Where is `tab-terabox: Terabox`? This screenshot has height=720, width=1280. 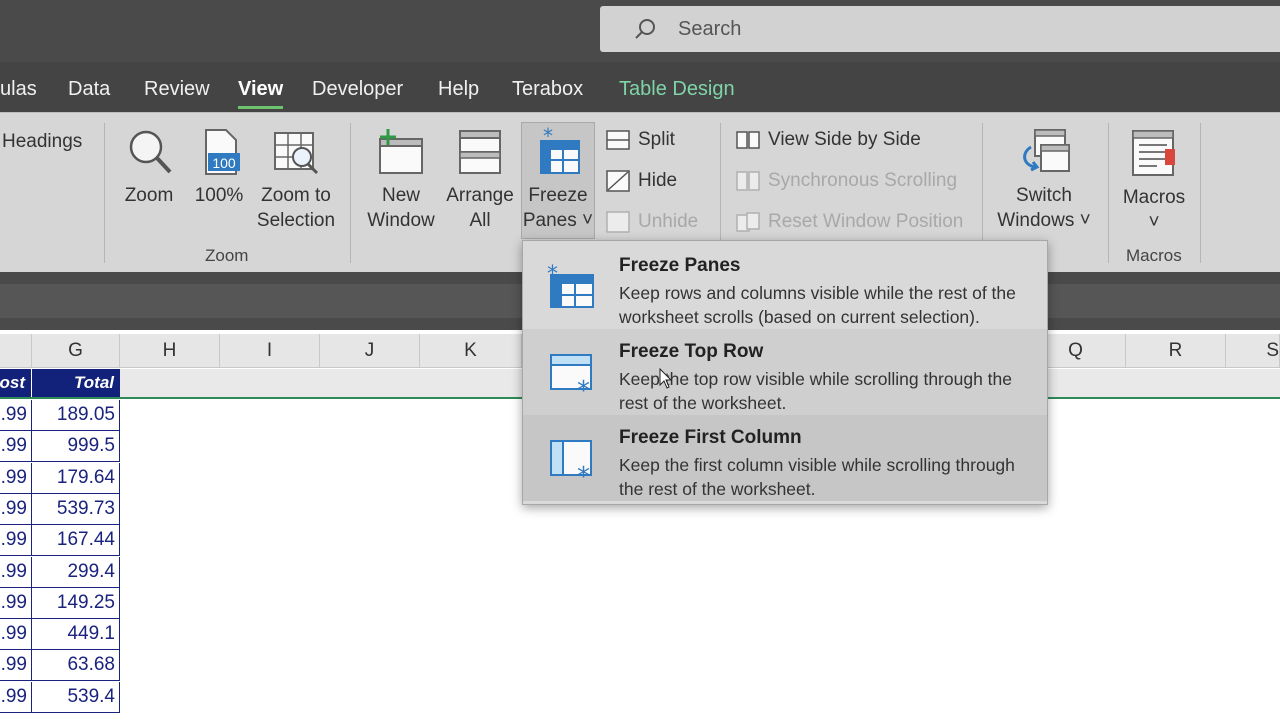 tab-terabox: Terabox is located at coordinates (547, 89).